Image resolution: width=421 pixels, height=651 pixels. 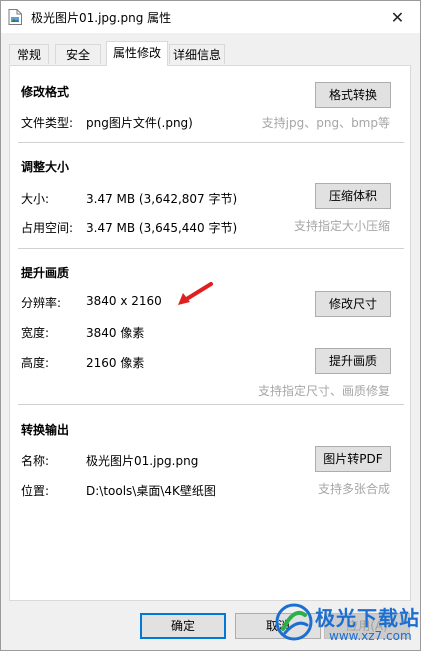 What do you see at coordinates (35, 461) in the screenshot?
I see `name-label: 名称:` at bounding box center [35, 461].